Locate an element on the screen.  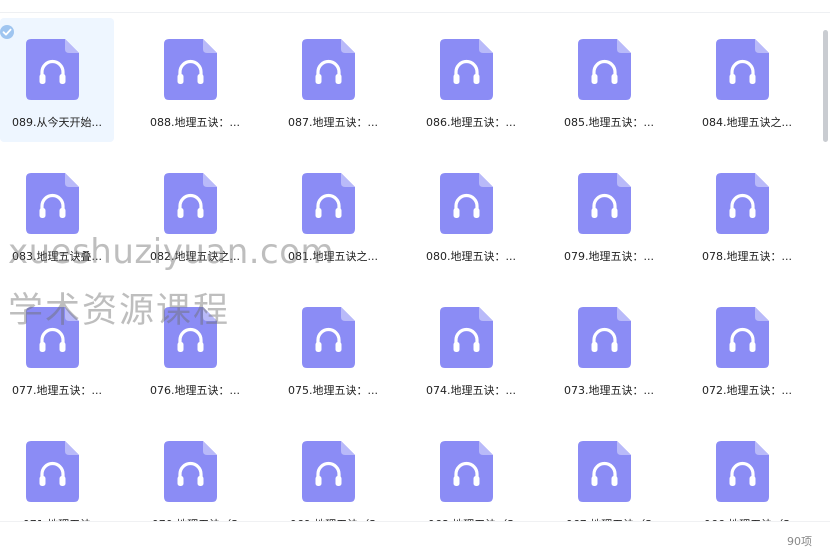
file-item: 071.地理五诀 is located at coordinates (57, 470).